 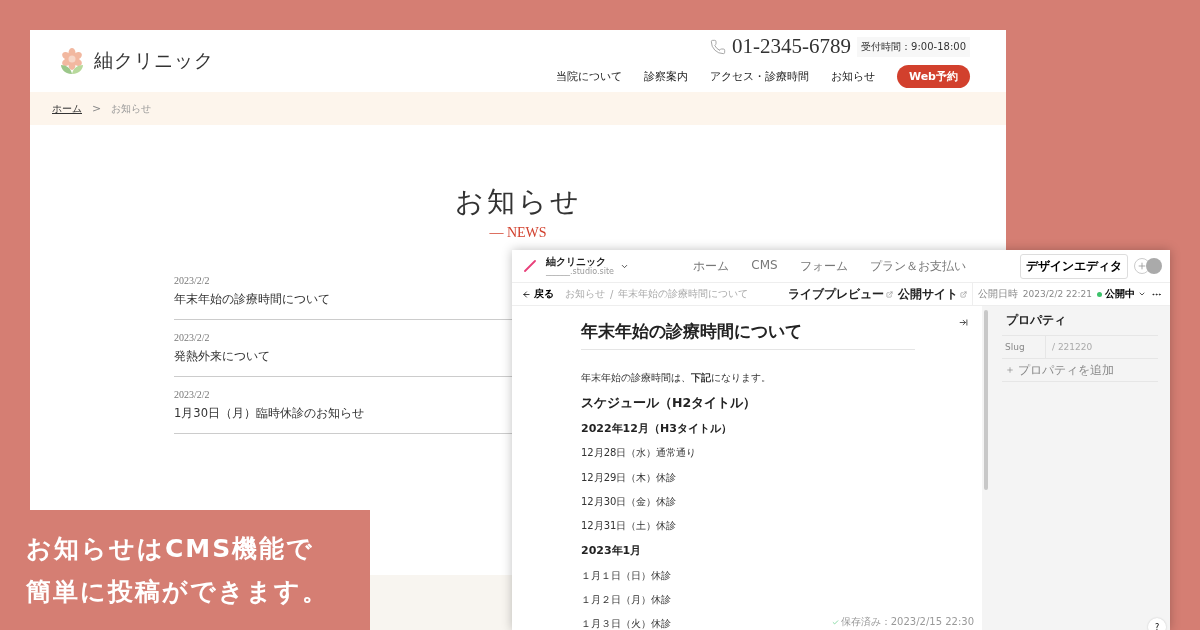 I want to click on nav-link: お知らせ, so click(x=852, y=76).